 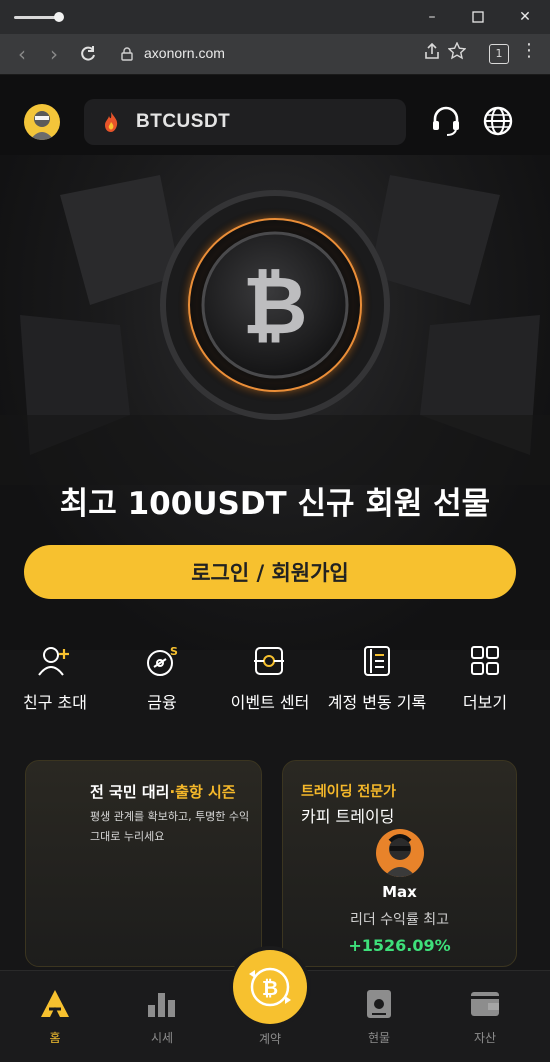 What do you see at coordinates (400, 853) in the screenshot?
I see `trader-avatar` at bounding box center [400, 853].